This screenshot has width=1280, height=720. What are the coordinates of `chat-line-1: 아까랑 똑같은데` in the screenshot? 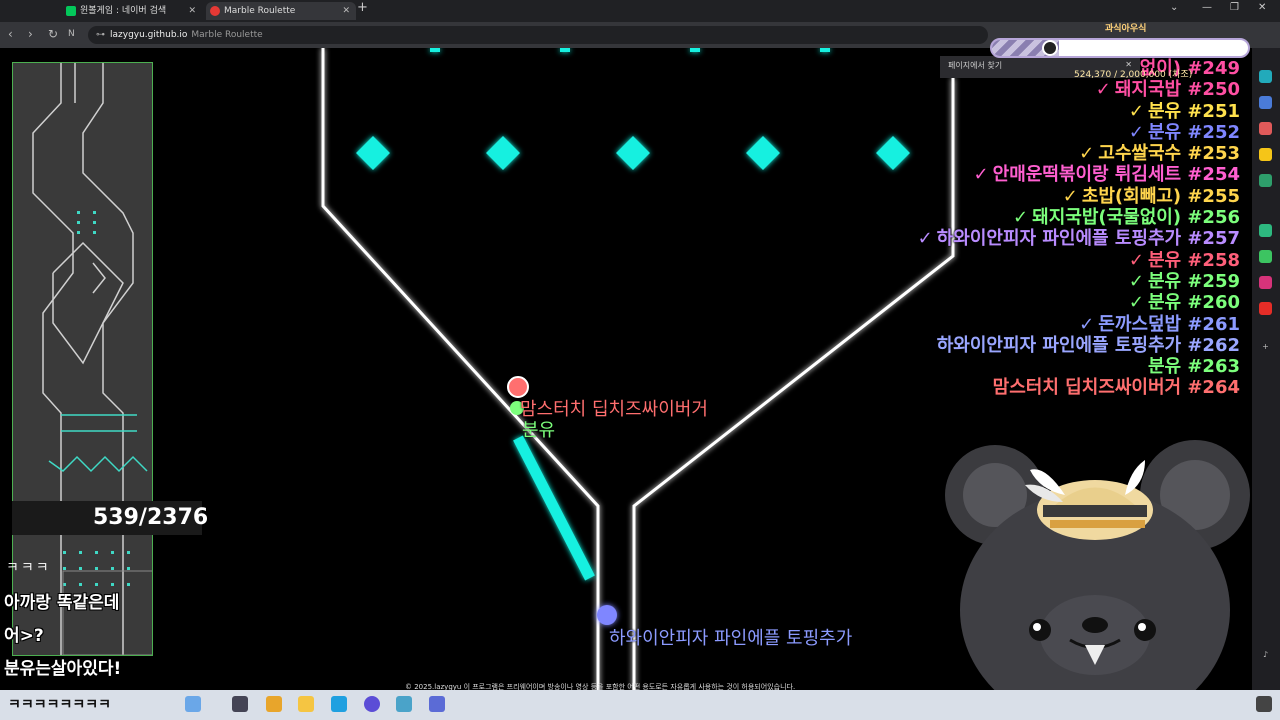 It's located at (62, 603).